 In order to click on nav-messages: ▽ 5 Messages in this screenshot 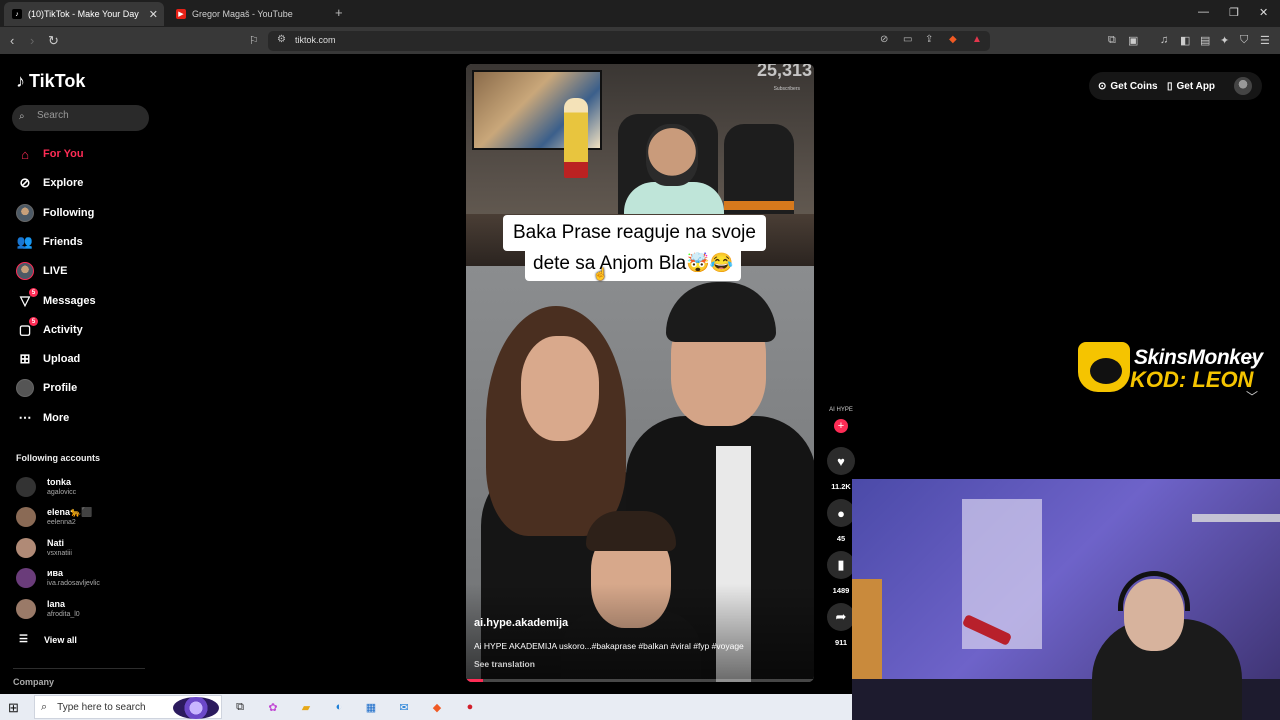, I will do `click(56, 300)`.